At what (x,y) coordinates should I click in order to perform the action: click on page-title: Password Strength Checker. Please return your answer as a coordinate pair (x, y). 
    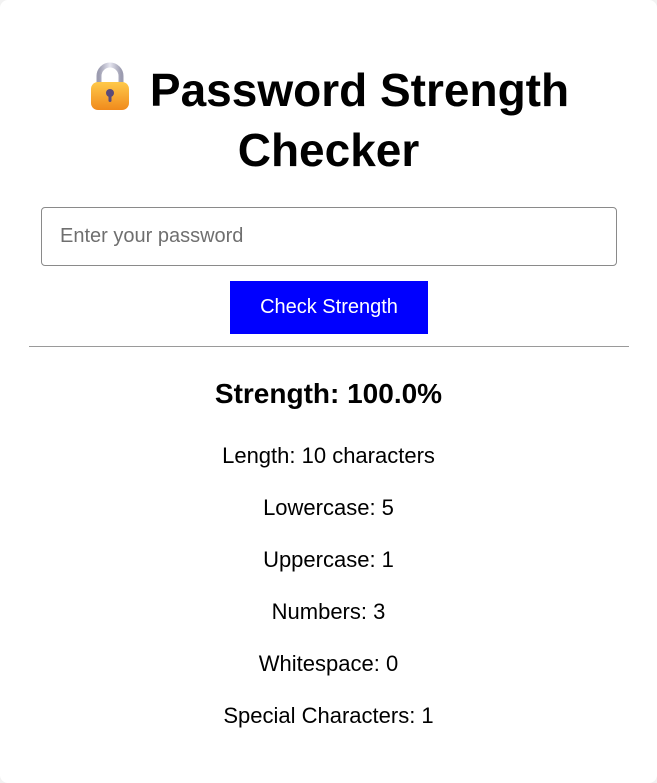
    Looking at the image, I should click on (328, 119).